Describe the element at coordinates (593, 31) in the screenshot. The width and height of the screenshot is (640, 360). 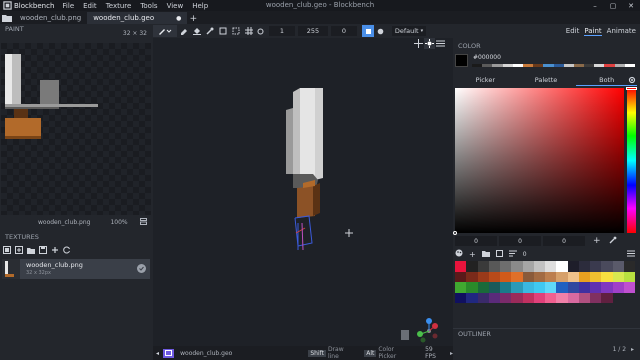
I see `tab-paint-mode: Paint` at that location.